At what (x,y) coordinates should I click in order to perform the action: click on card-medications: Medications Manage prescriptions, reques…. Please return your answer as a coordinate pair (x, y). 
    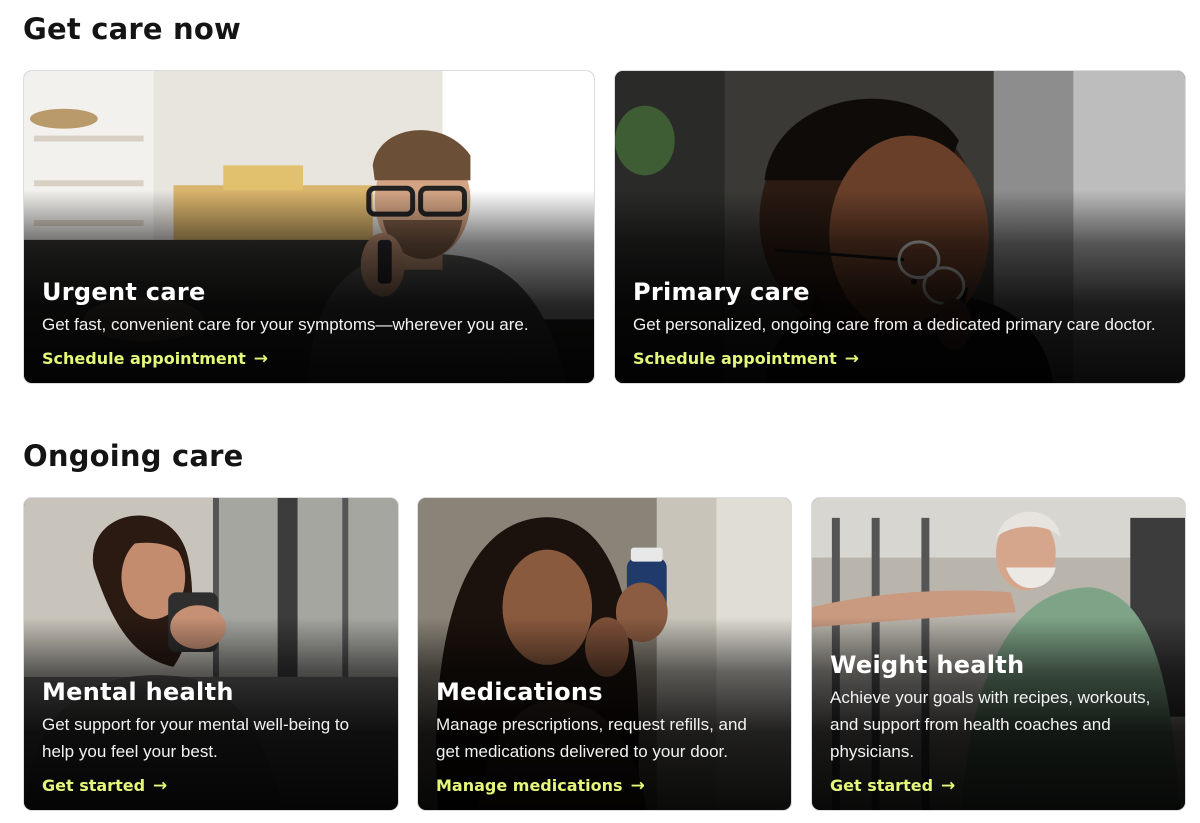
    Looking at the image, I should click on (604, 654).